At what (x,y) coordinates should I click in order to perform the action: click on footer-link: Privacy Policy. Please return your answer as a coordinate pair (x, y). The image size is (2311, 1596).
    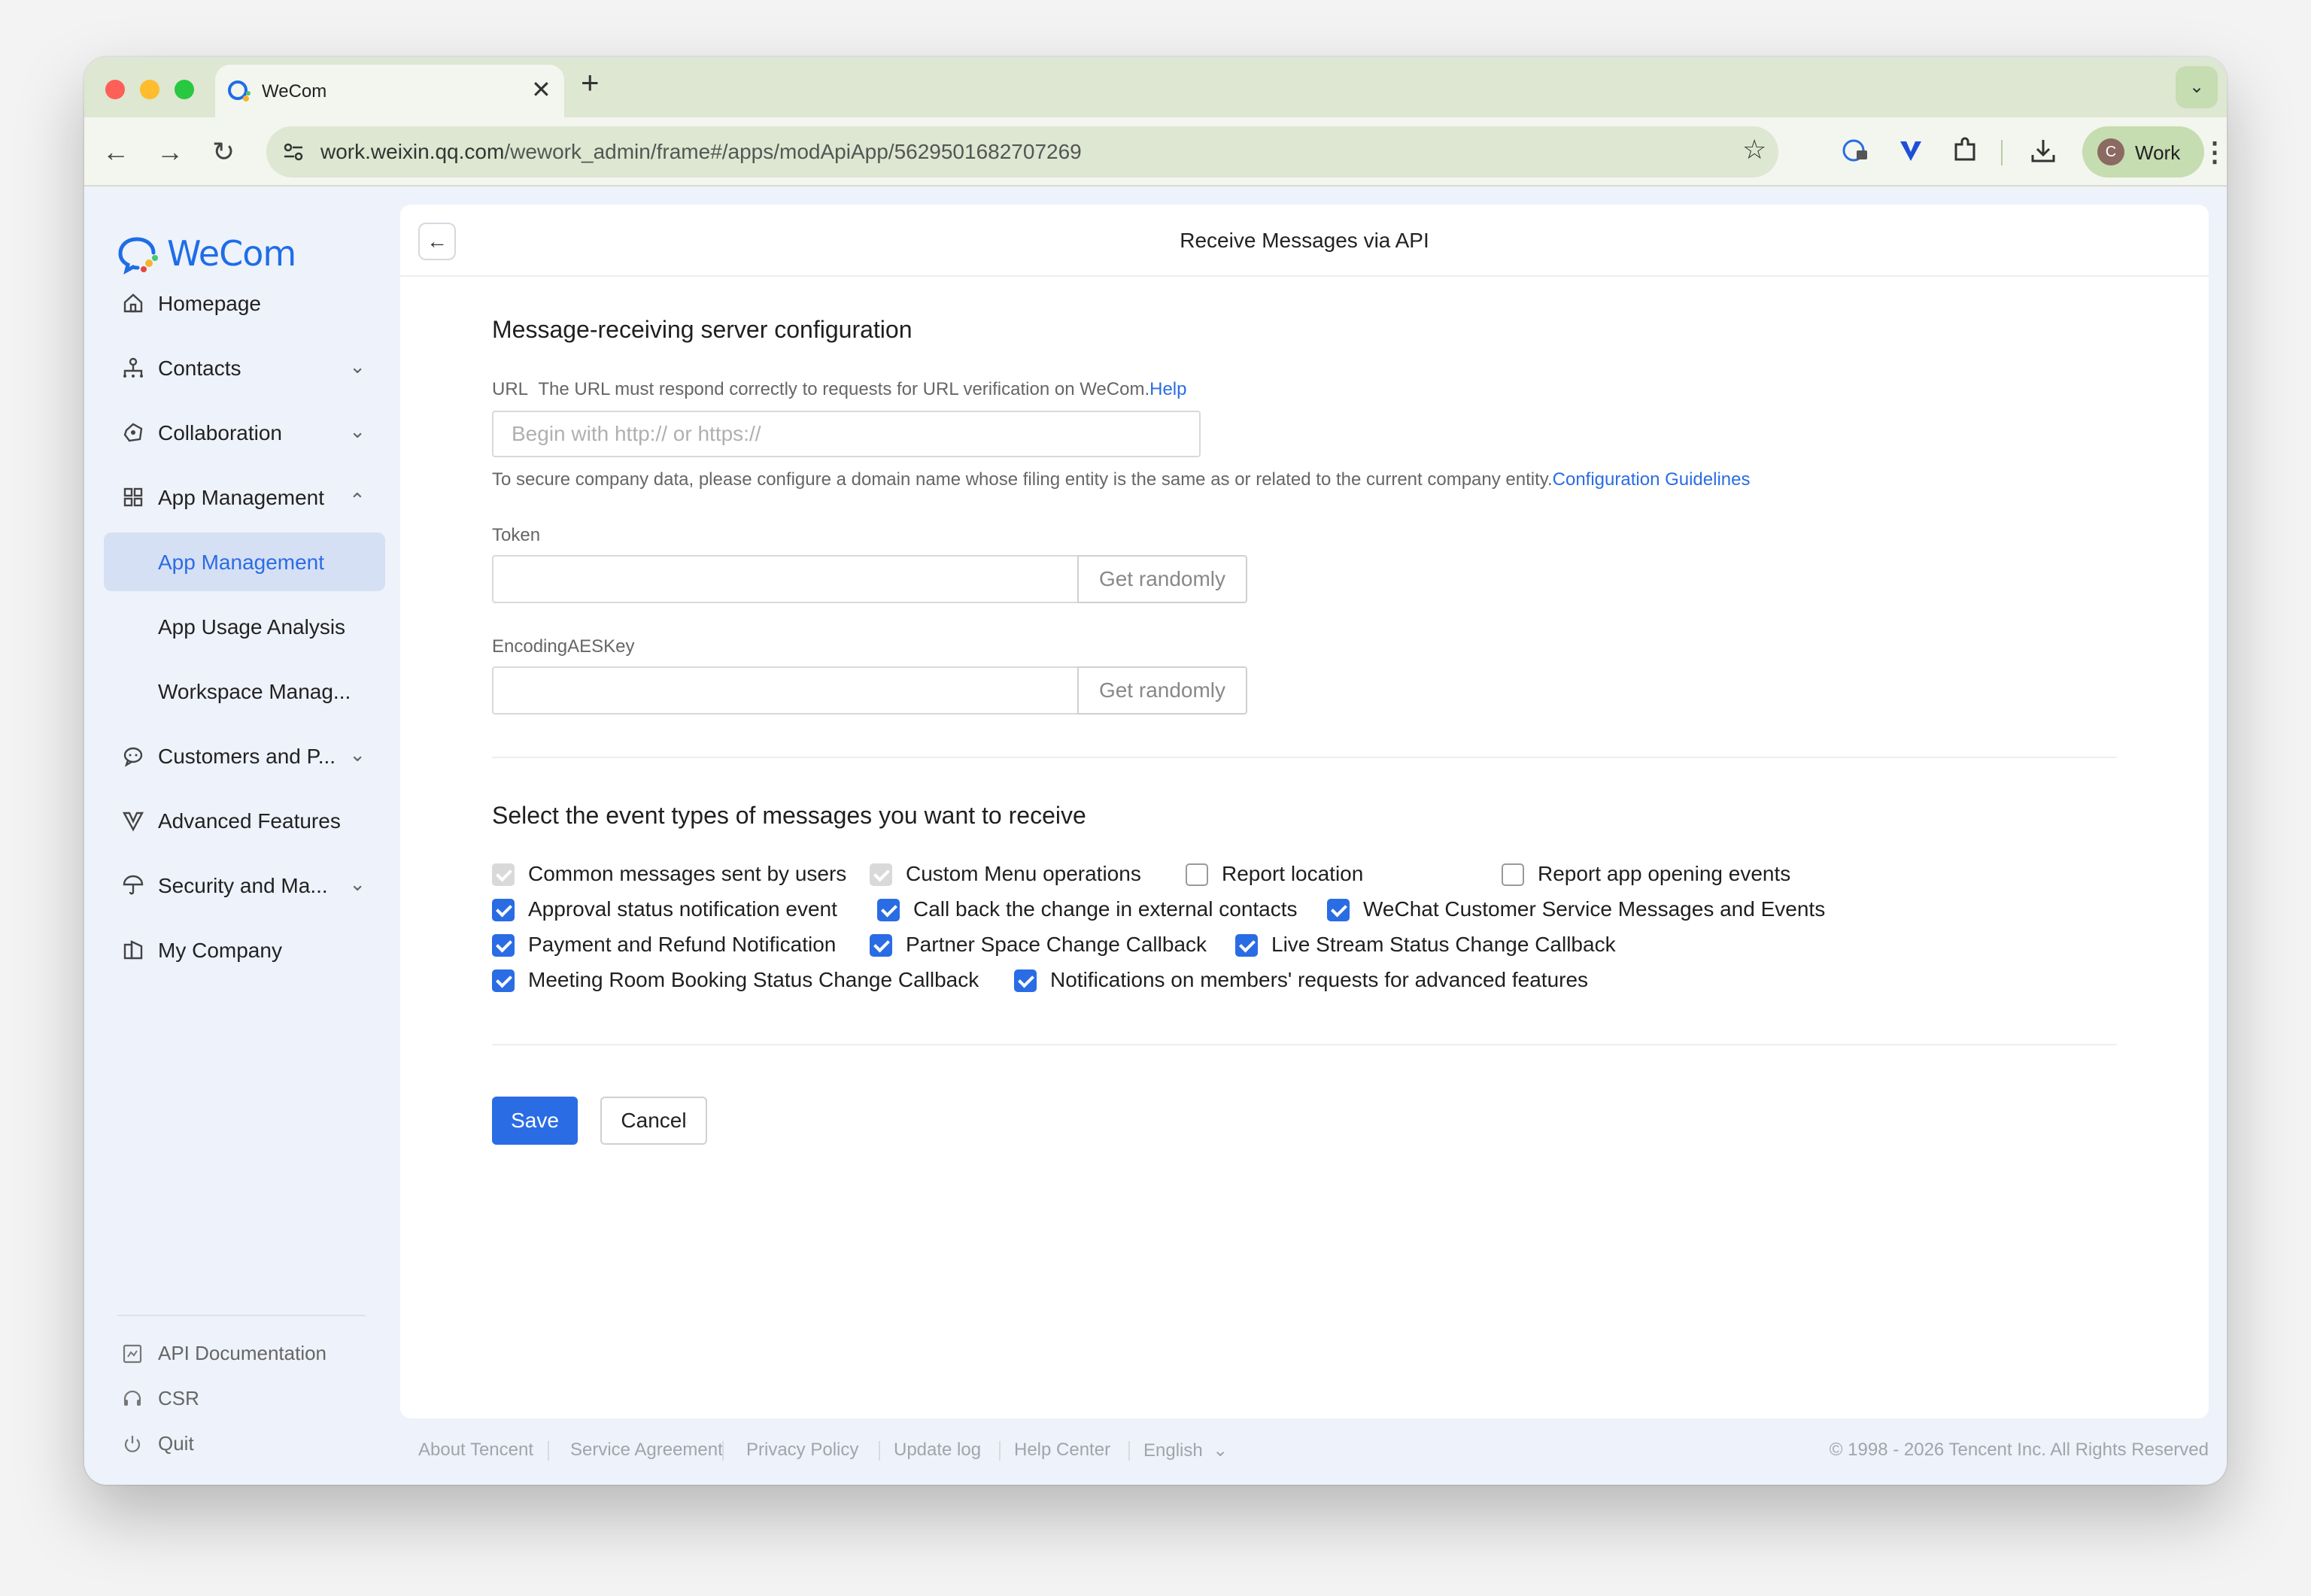
    Looking at the image, I should click on (802, 1450).